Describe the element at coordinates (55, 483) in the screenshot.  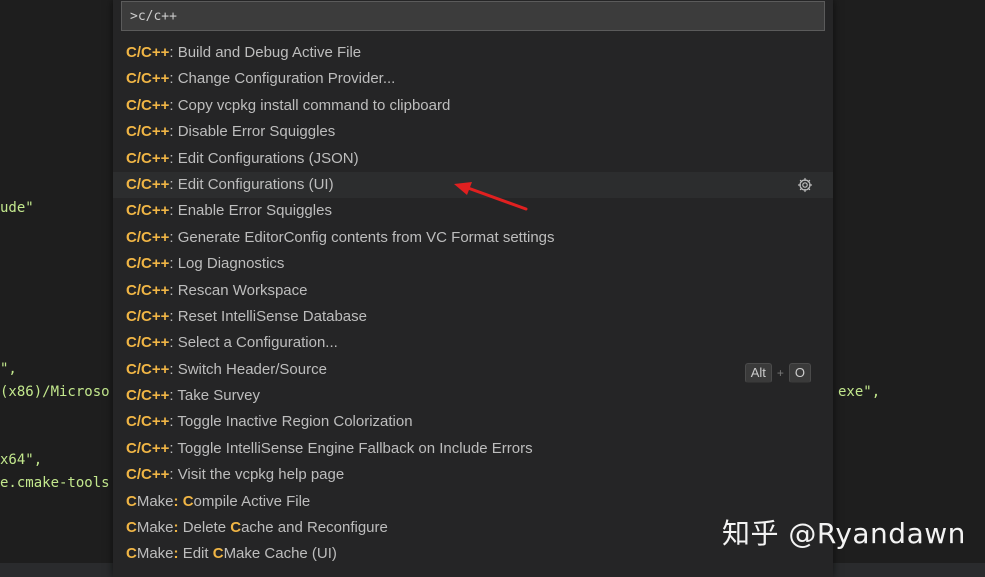
I see `code-fragment: e.cmake-tools` at that location.